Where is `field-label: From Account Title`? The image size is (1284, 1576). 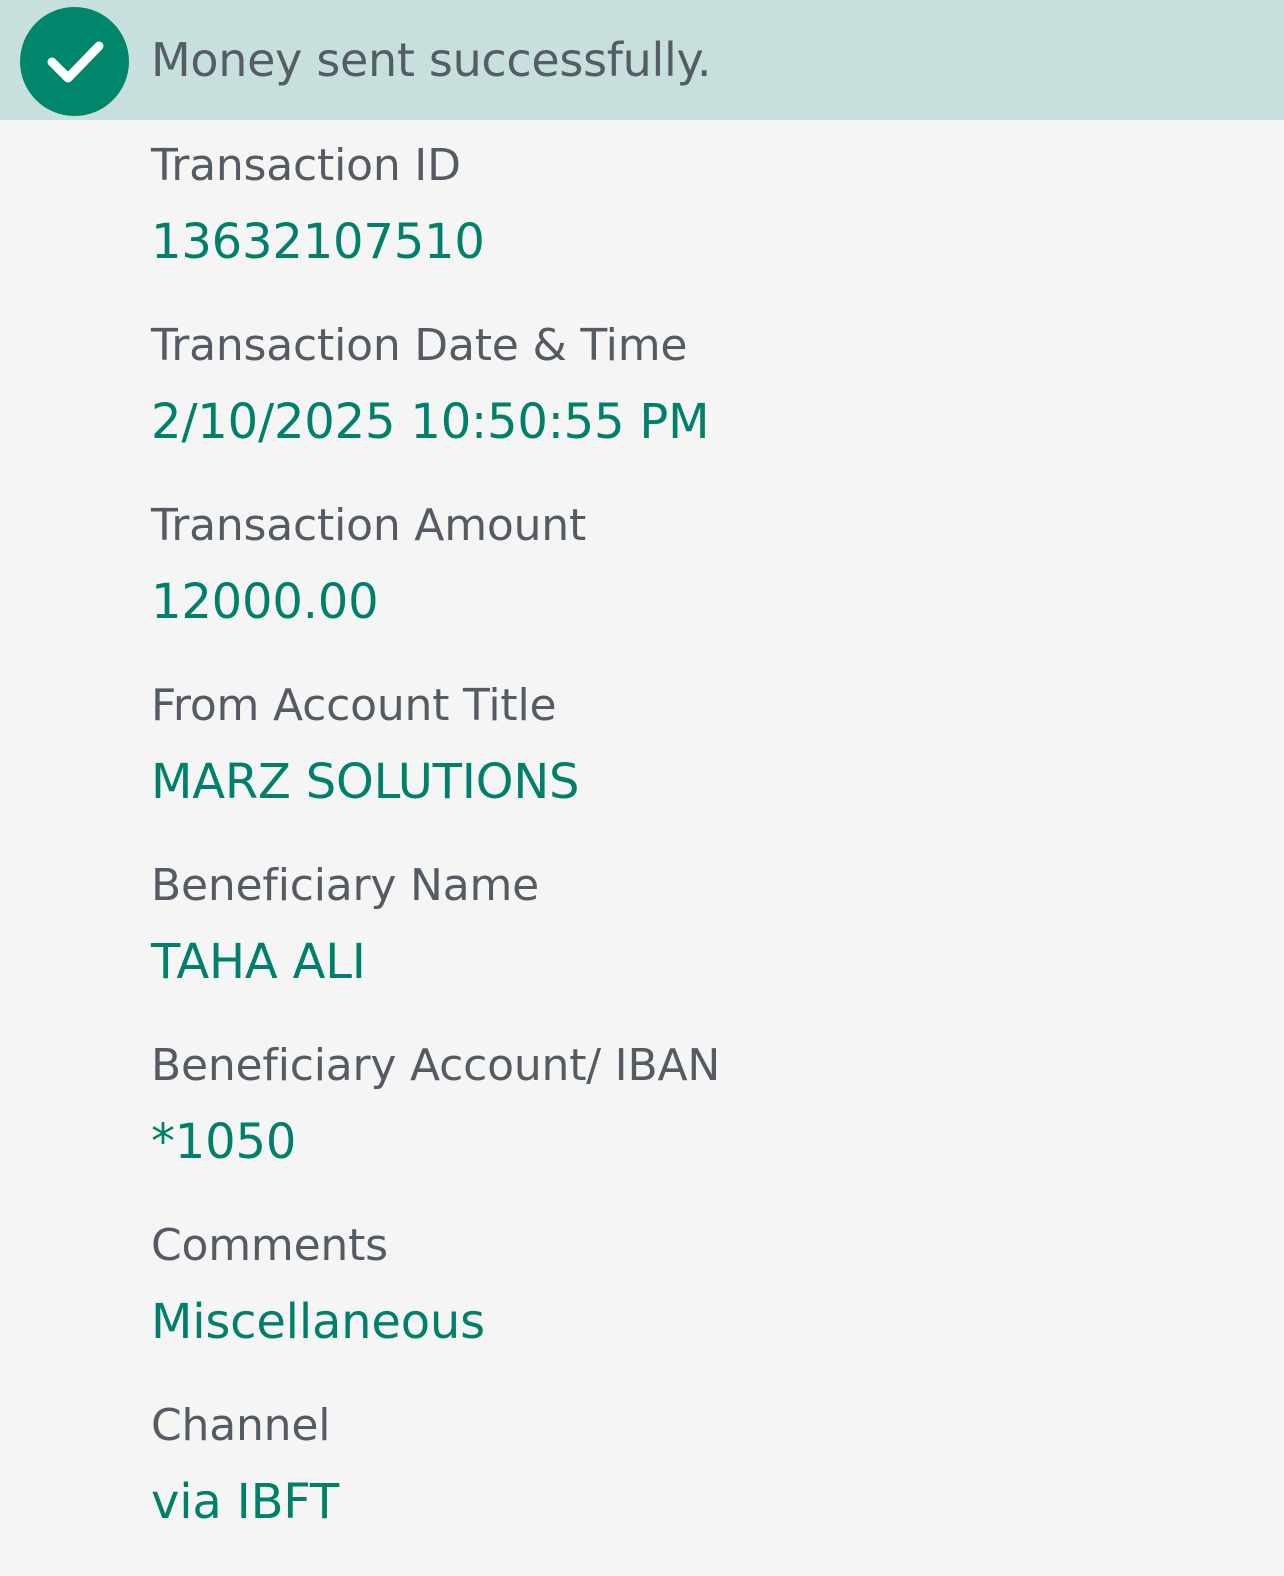 field-label: From Account Title is located at coordinates (354, 705).